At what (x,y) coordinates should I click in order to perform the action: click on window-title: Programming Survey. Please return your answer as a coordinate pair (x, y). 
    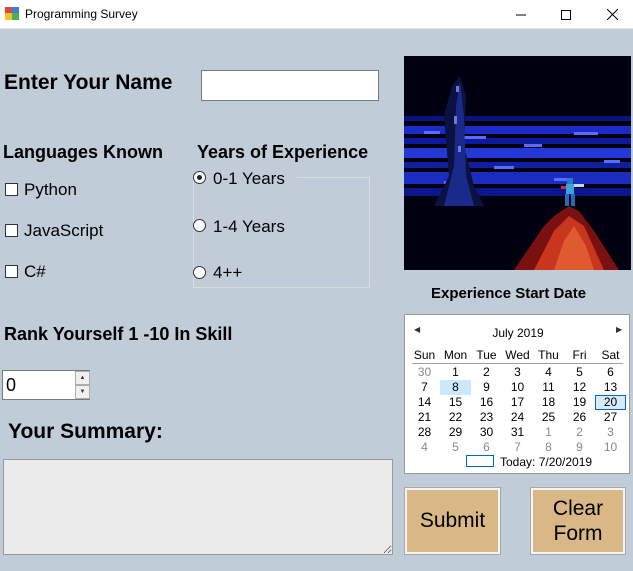
    Looking at the image, I should click on (81, 14).